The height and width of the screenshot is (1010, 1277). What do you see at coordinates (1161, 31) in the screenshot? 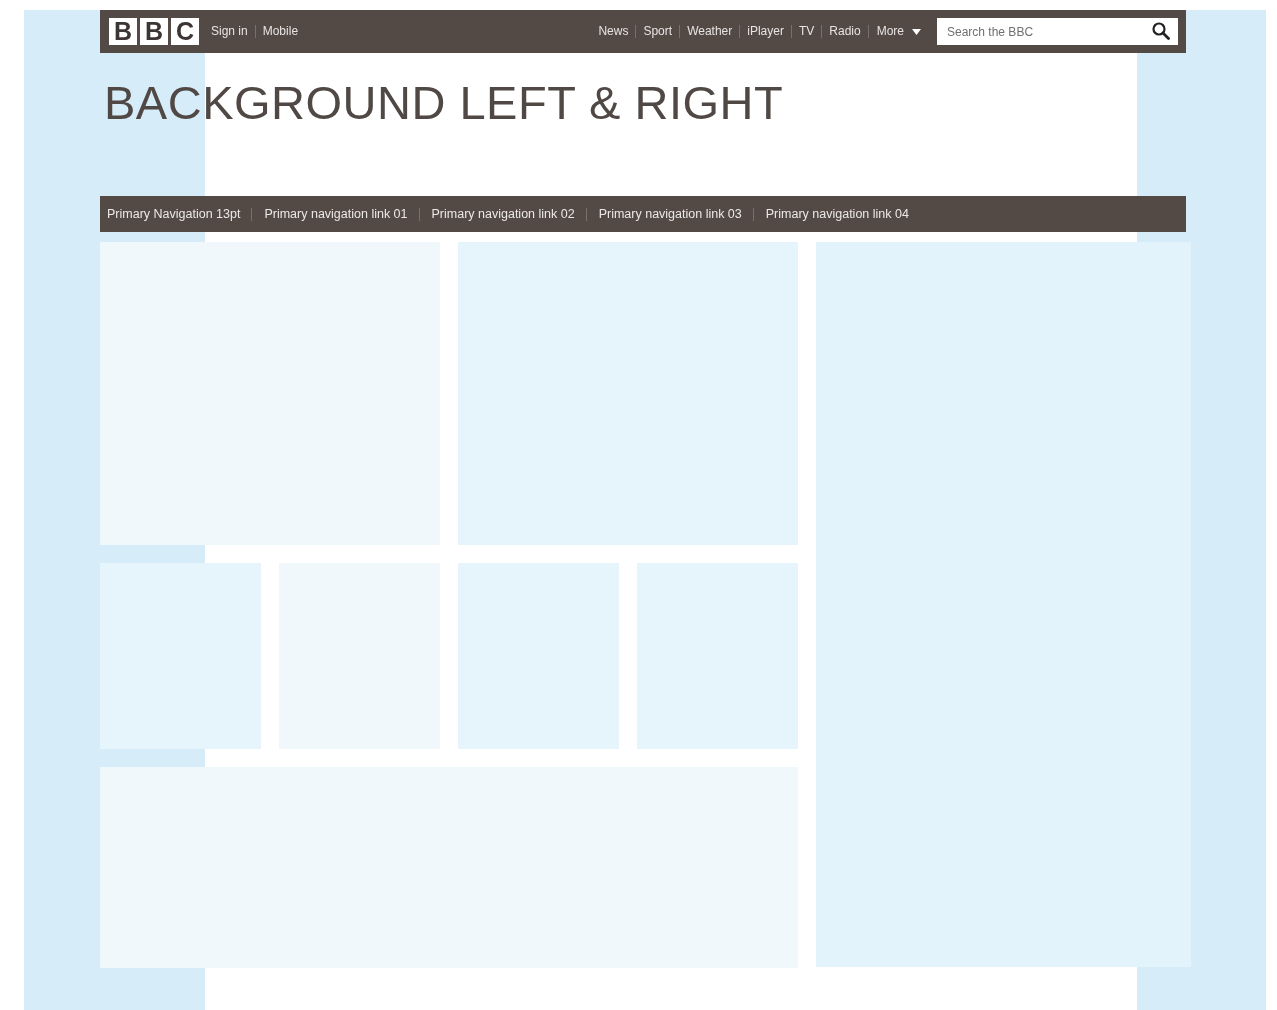
I see `search-icon` at bounding box center [1161, 31].